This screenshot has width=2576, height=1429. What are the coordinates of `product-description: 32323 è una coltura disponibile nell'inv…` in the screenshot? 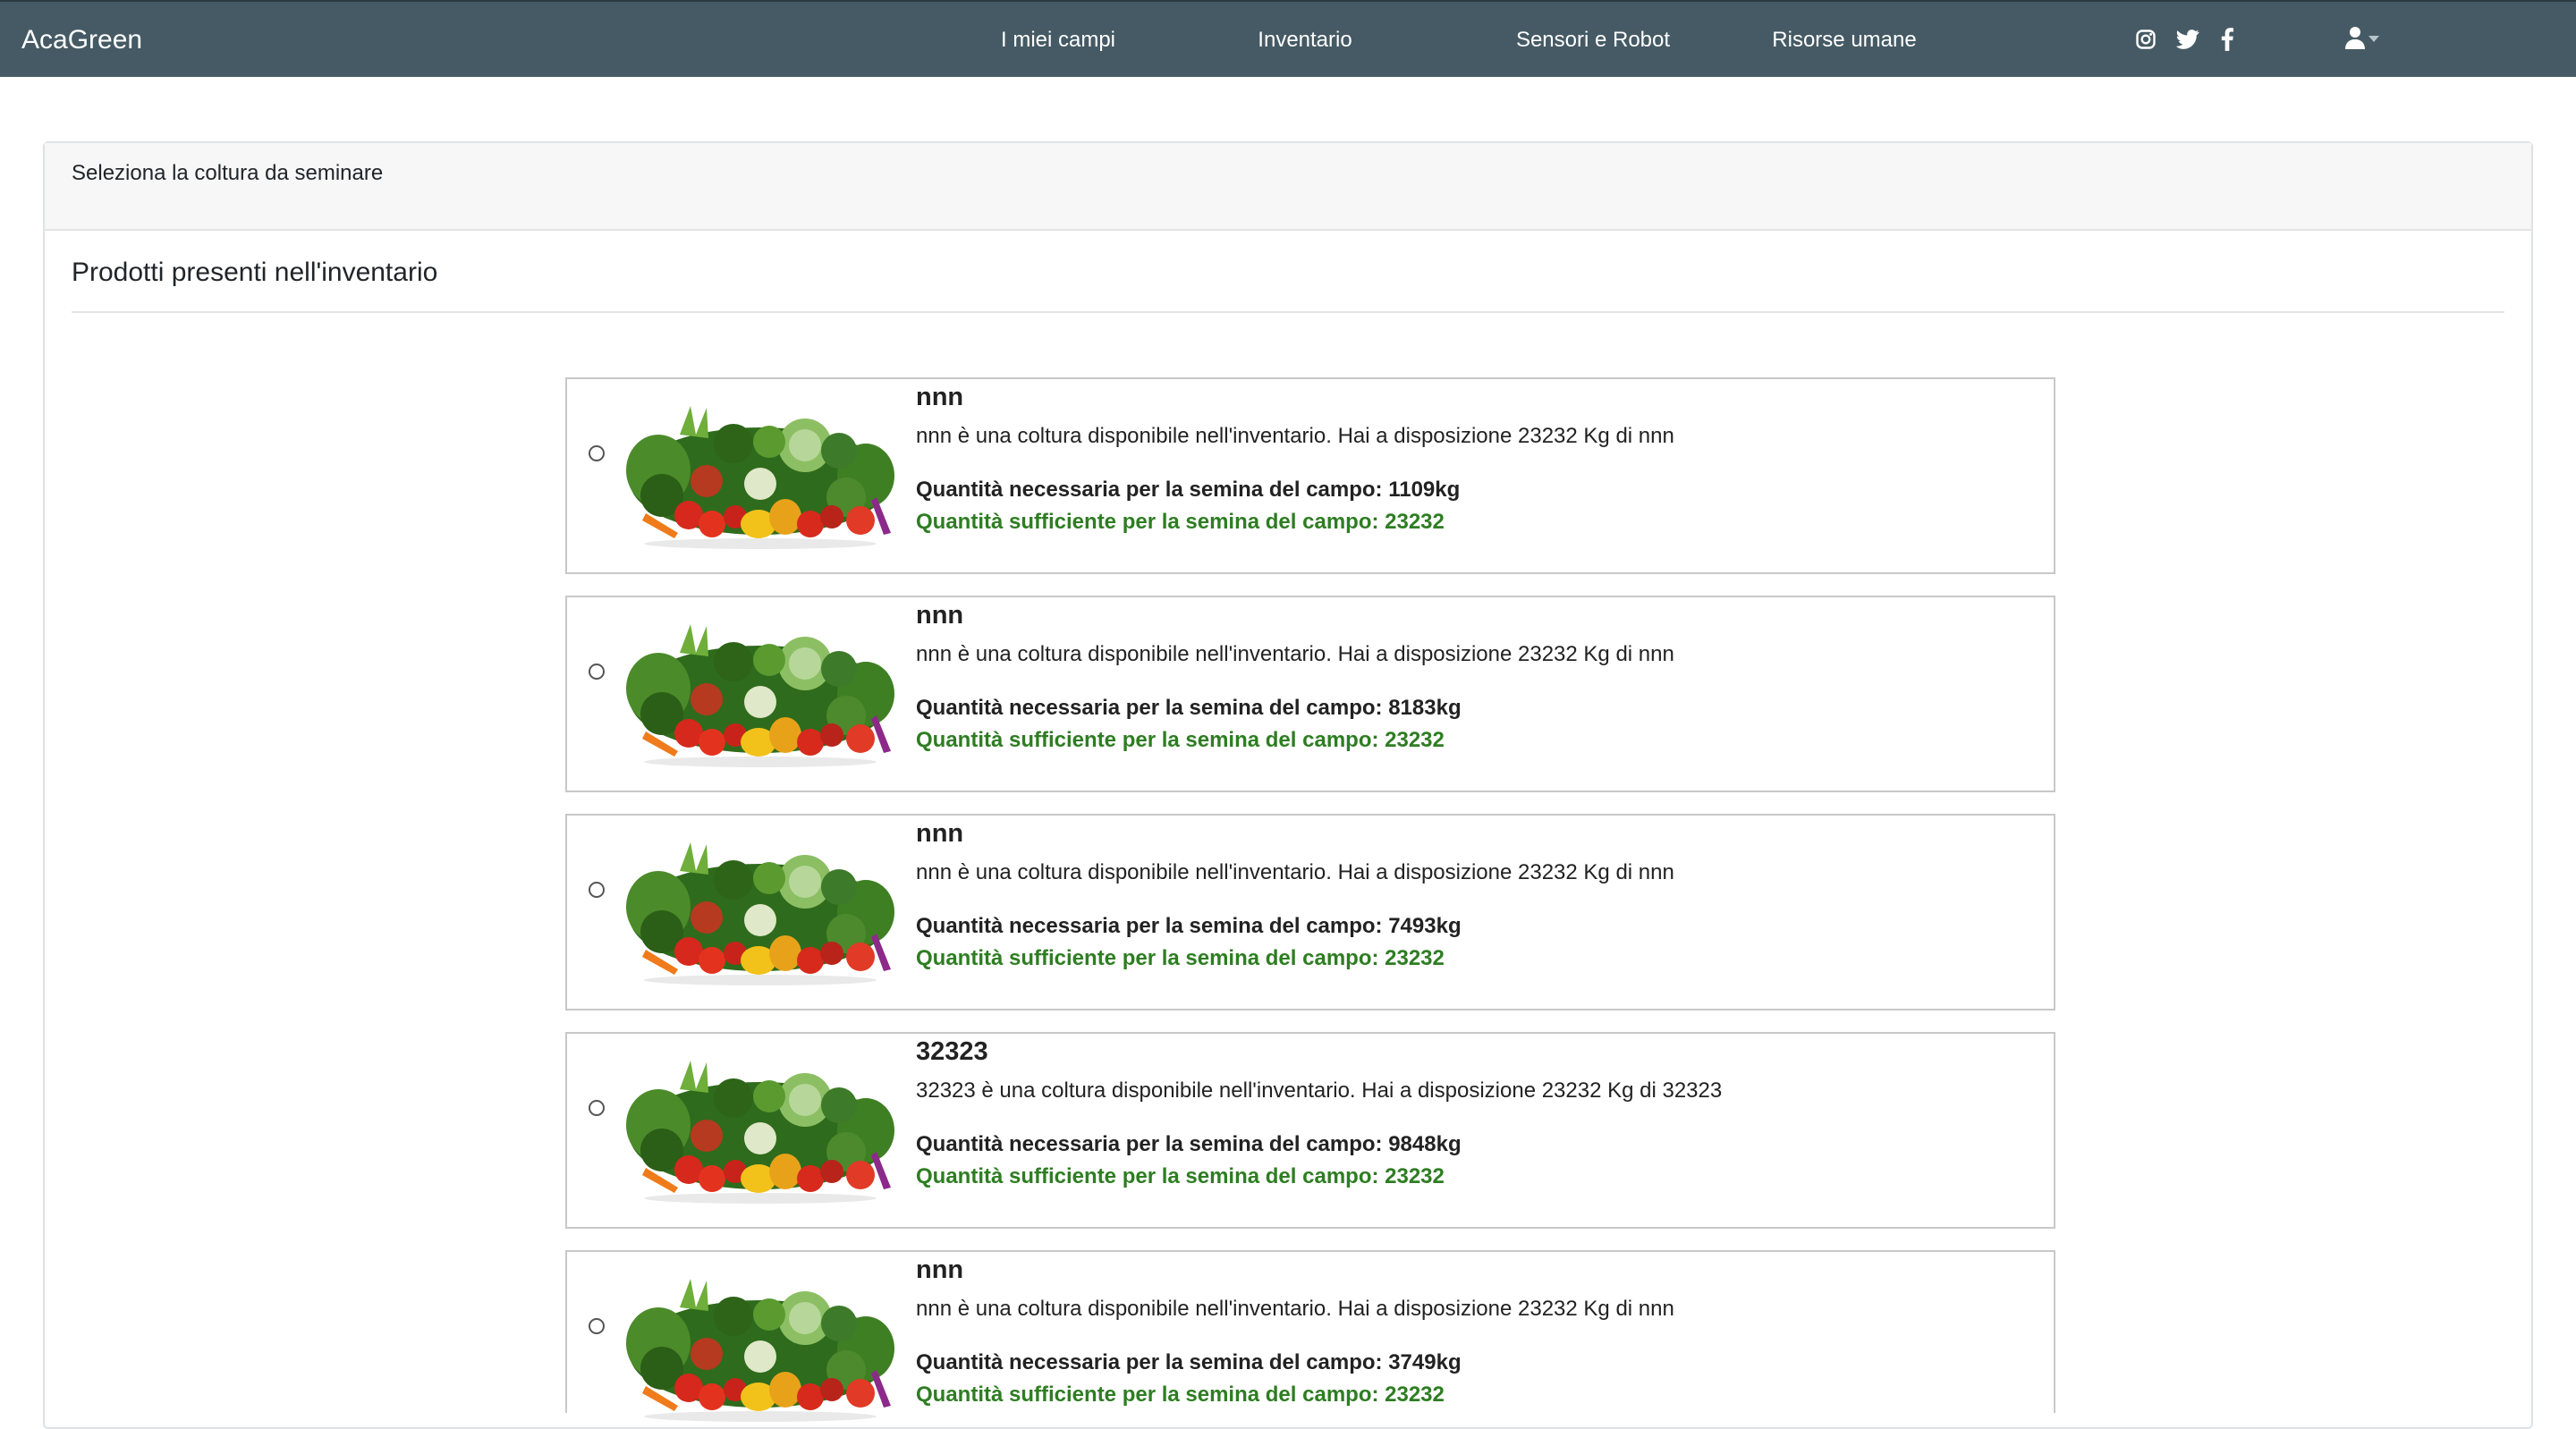 It's located at (1319, 1090).